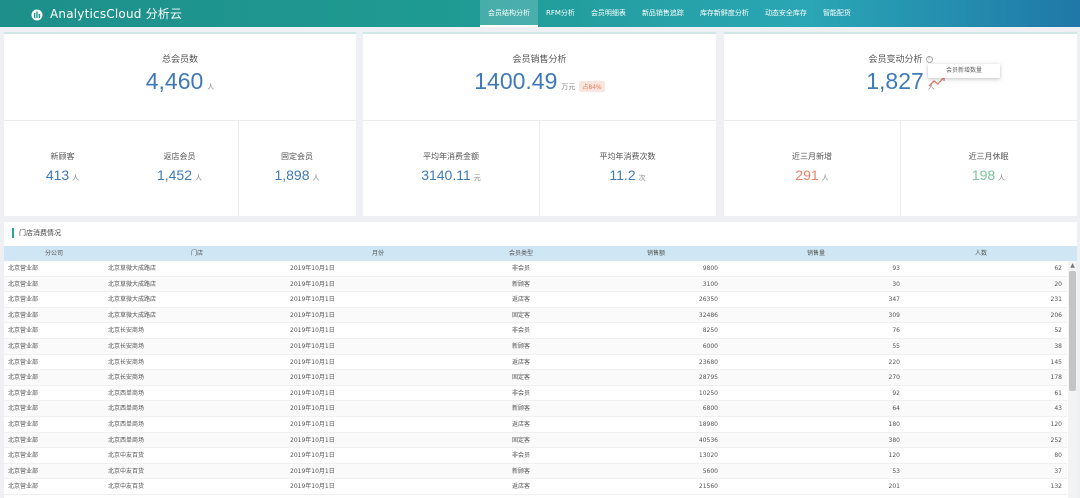  What do you see at coordinates (520, 440) in the screenshot?
I see `table-cell: 固定客` at bounding box center [520, 440].